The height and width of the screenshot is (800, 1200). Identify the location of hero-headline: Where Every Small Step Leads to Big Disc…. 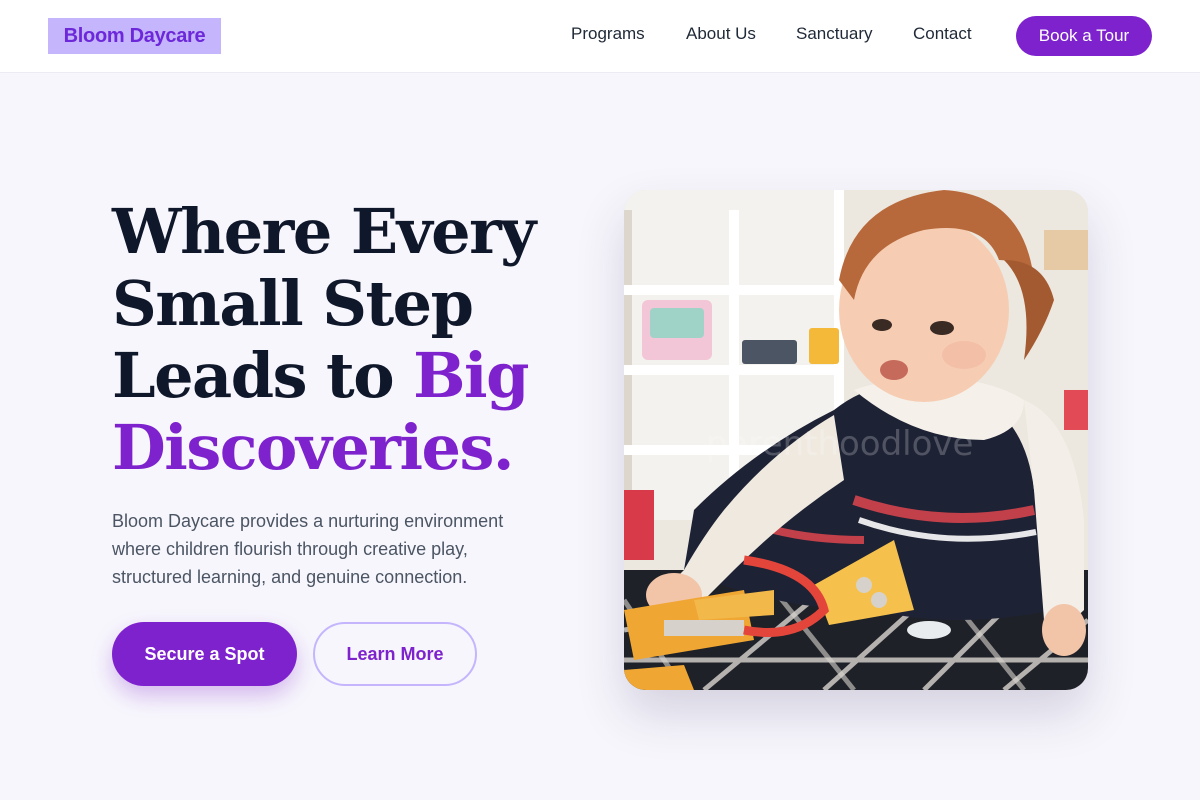
(352, 340).